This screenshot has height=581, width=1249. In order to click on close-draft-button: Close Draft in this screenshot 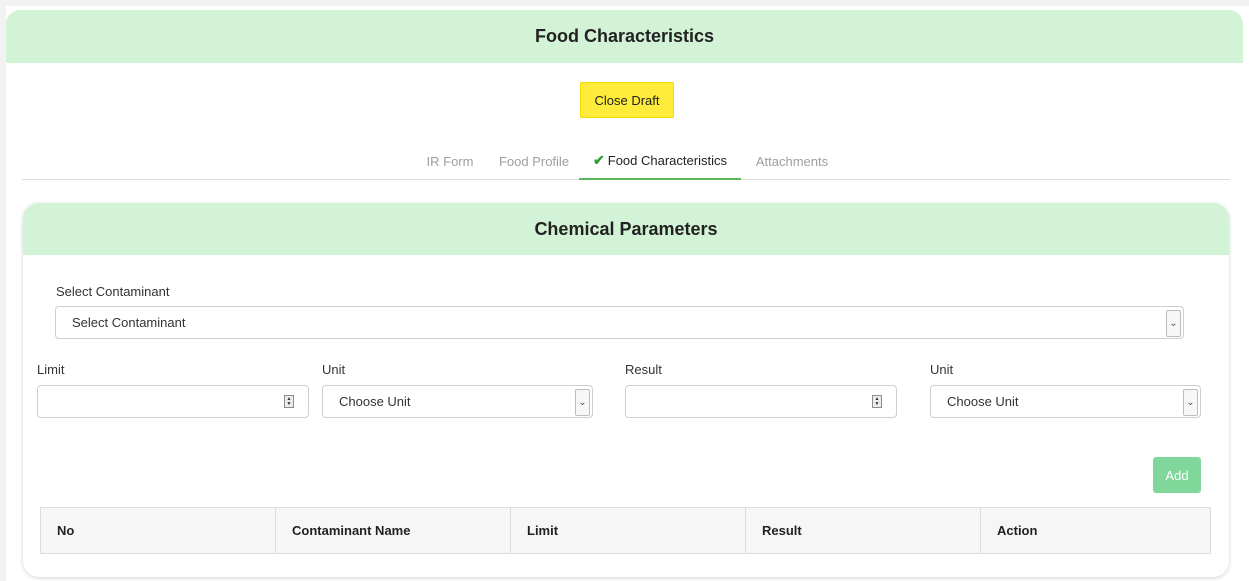, I will do `click(627, 100)`.